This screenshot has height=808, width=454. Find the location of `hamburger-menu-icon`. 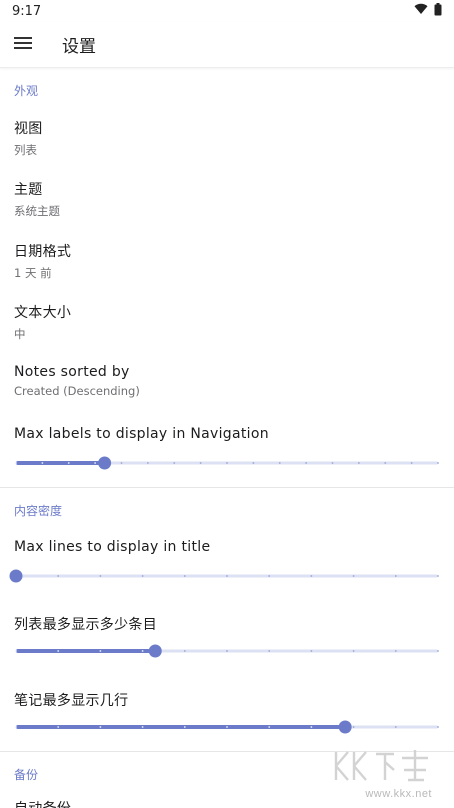

hamburger-menu-icon is located at coordinates (23, 44).